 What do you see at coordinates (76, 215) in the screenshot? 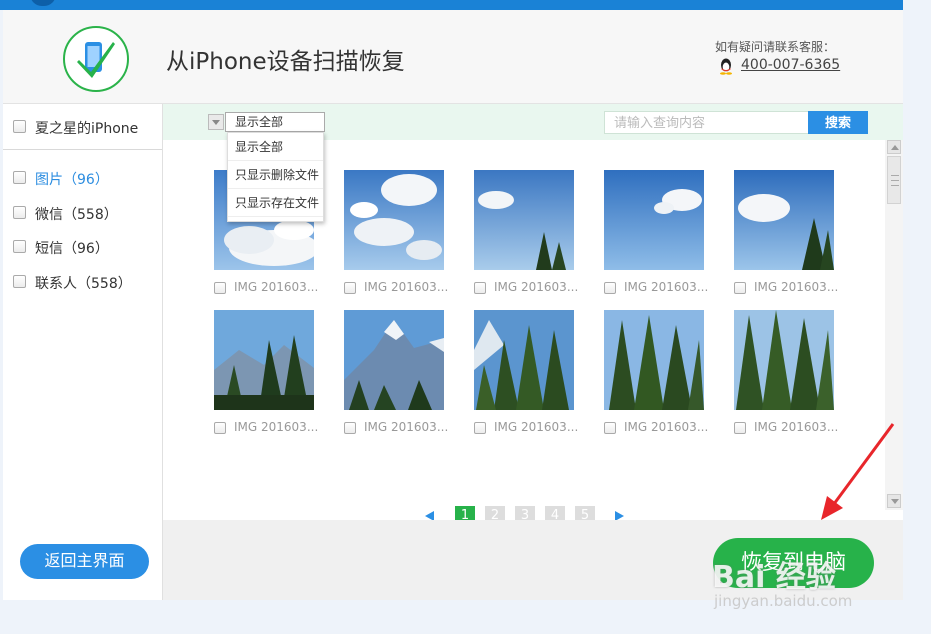
I see `sidebar-item-label: 微信（558）` at bounding box center [76, 215].